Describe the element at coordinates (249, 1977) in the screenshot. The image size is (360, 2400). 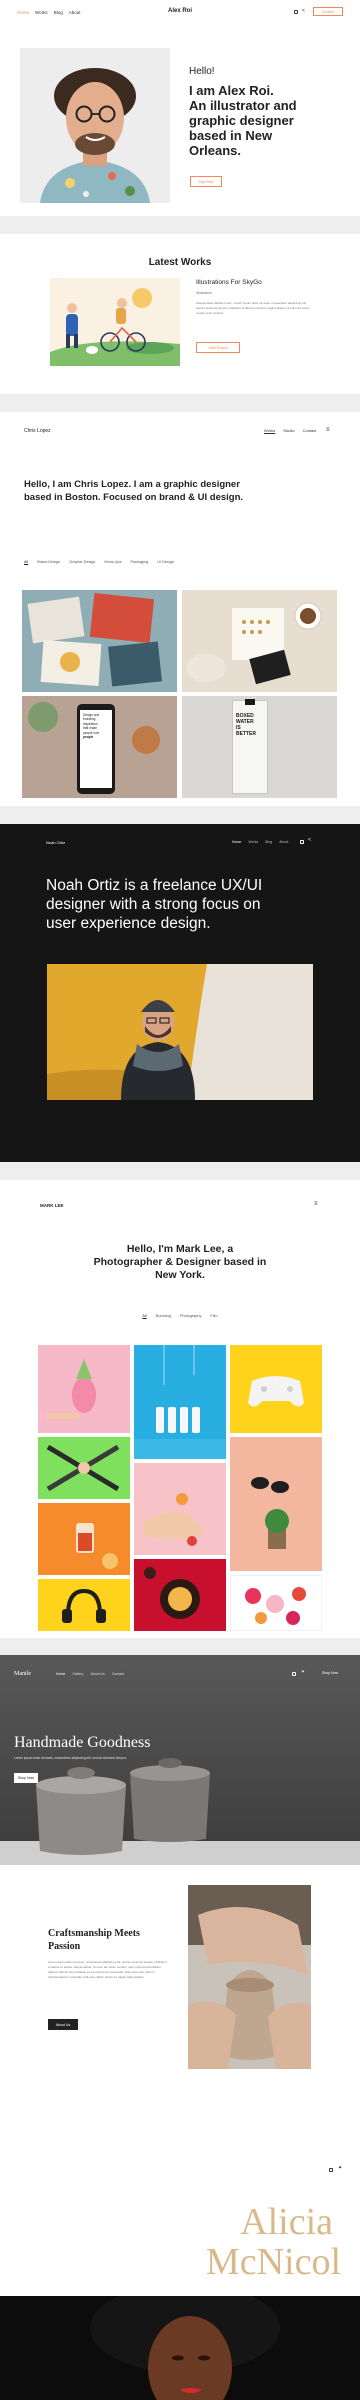
I see `pottery-photo` at that location.